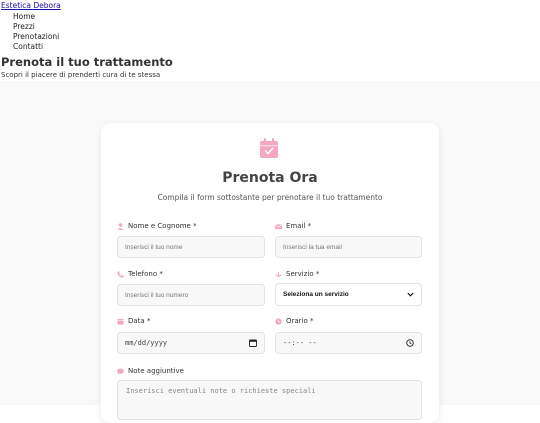 The height and width of the screenshot is (423, 540). I want to click on envelope-icon, so click(278, 226).